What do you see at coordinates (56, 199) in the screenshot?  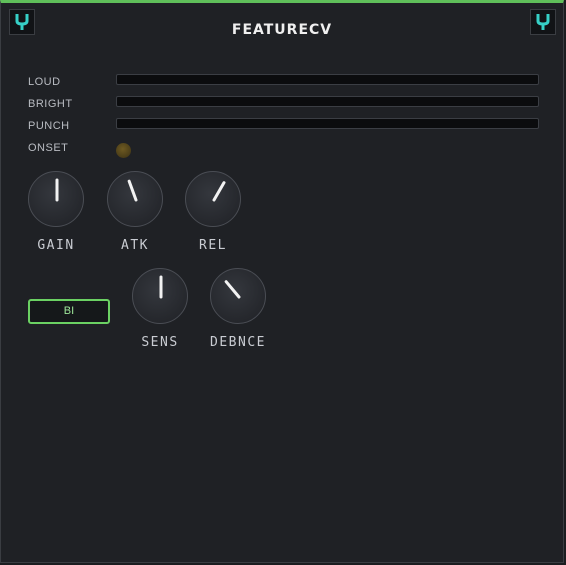 I see `gain-knob` at bounding box center [56, 199].